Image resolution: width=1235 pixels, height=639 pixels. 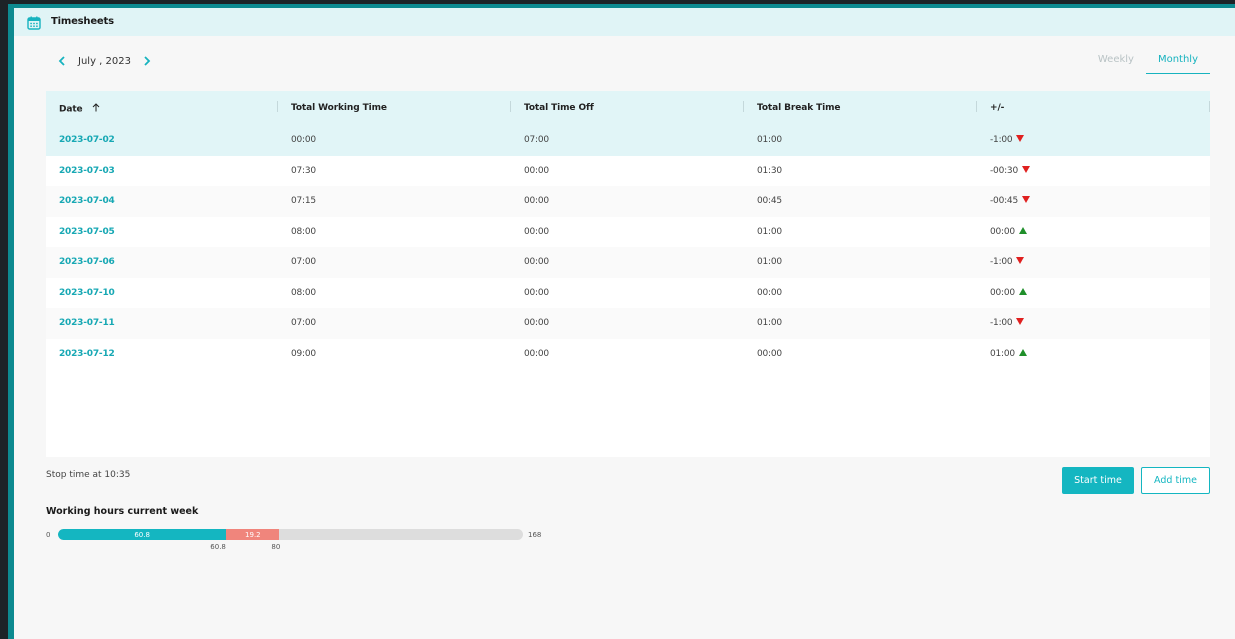 I want to click on tab-monthly: Monthly, so click(x=1177, y=63).